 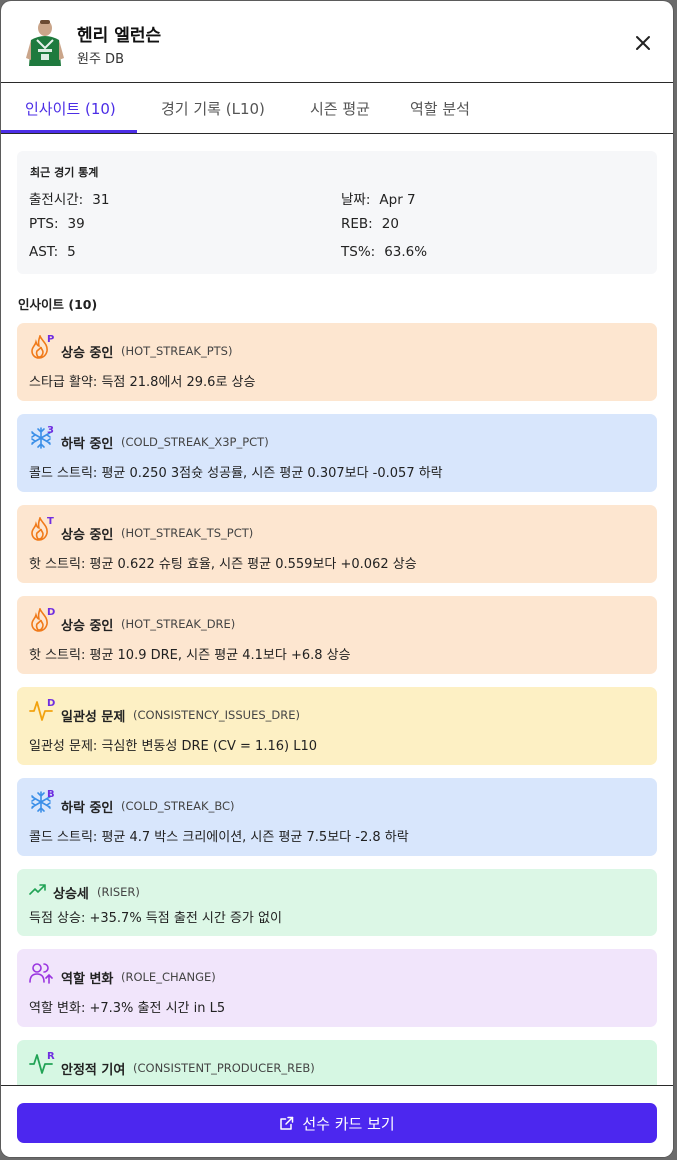 What do you see at coordinates (337, 42) in the screenshot?
I see `modal-header: 헨리 엘런슨 원주 DB` at bounding box center [337, 42].